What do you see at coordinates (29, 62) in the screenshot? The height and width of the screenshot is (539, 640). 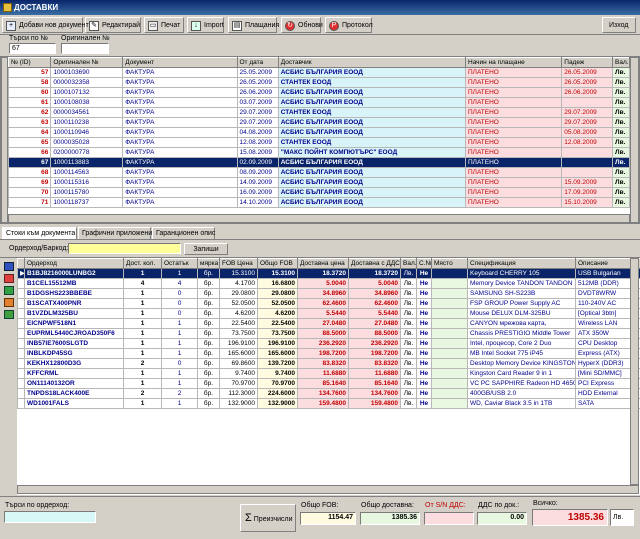 I see `col-id: № (ID)` at bounding box center [29, 62].